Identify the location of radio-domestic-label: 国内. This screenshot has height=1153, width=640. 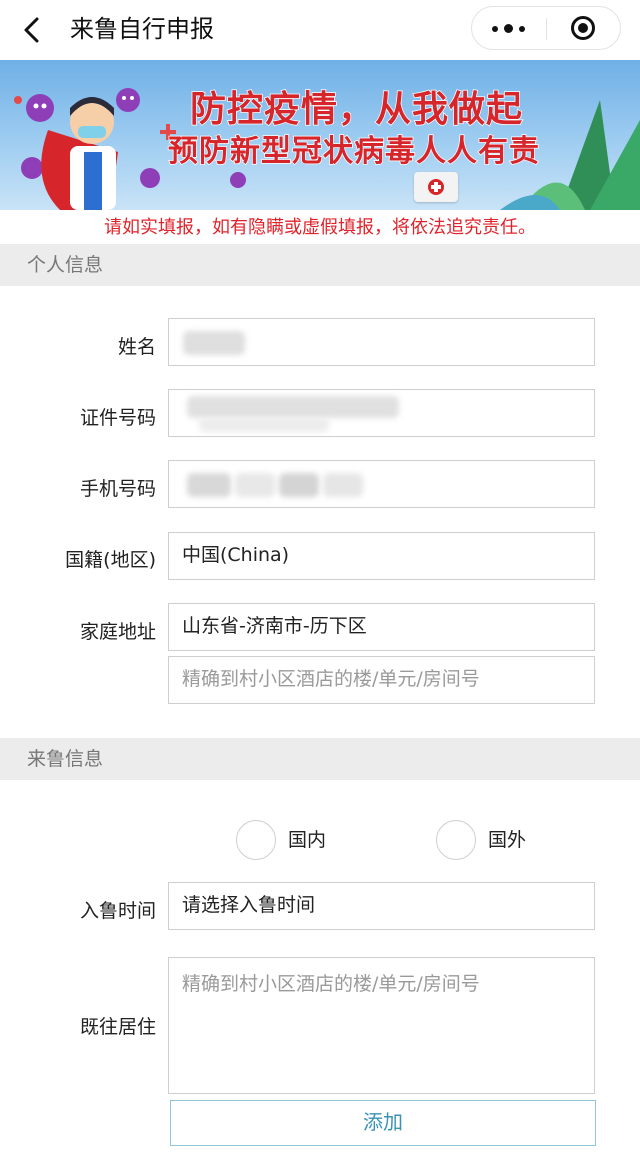
(307, 840).